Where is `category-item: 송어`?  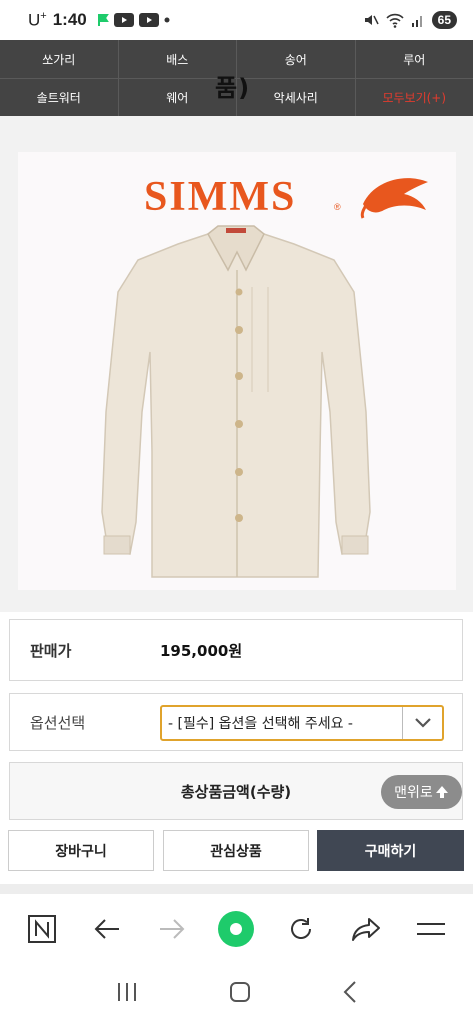 category-item: 송어 is located at coordinates (295, 59).